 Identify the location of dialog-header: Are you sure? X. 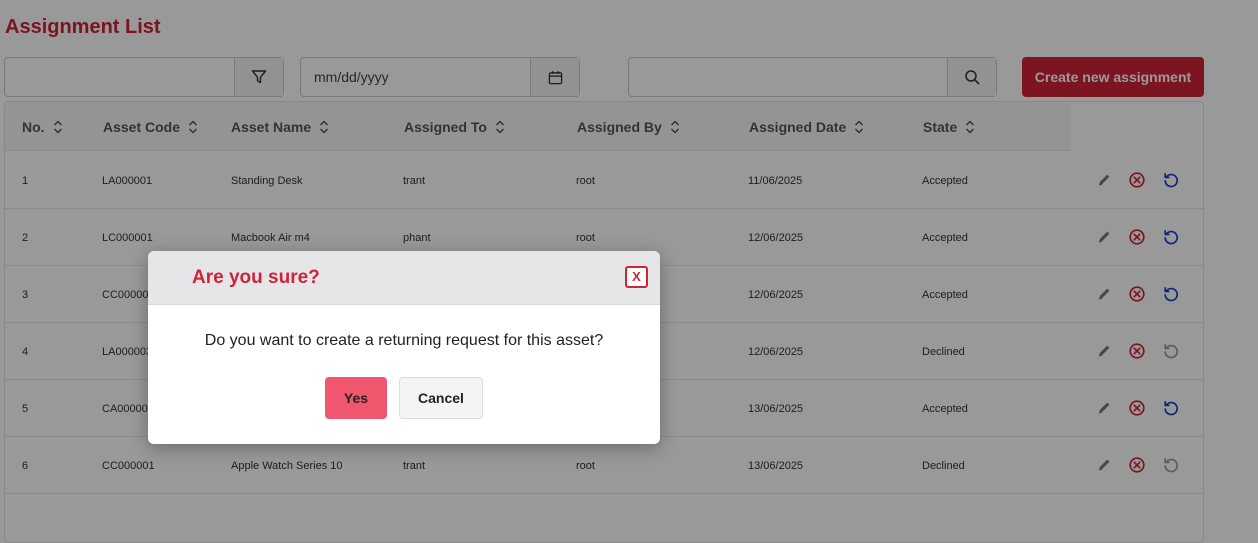
(404, 278).